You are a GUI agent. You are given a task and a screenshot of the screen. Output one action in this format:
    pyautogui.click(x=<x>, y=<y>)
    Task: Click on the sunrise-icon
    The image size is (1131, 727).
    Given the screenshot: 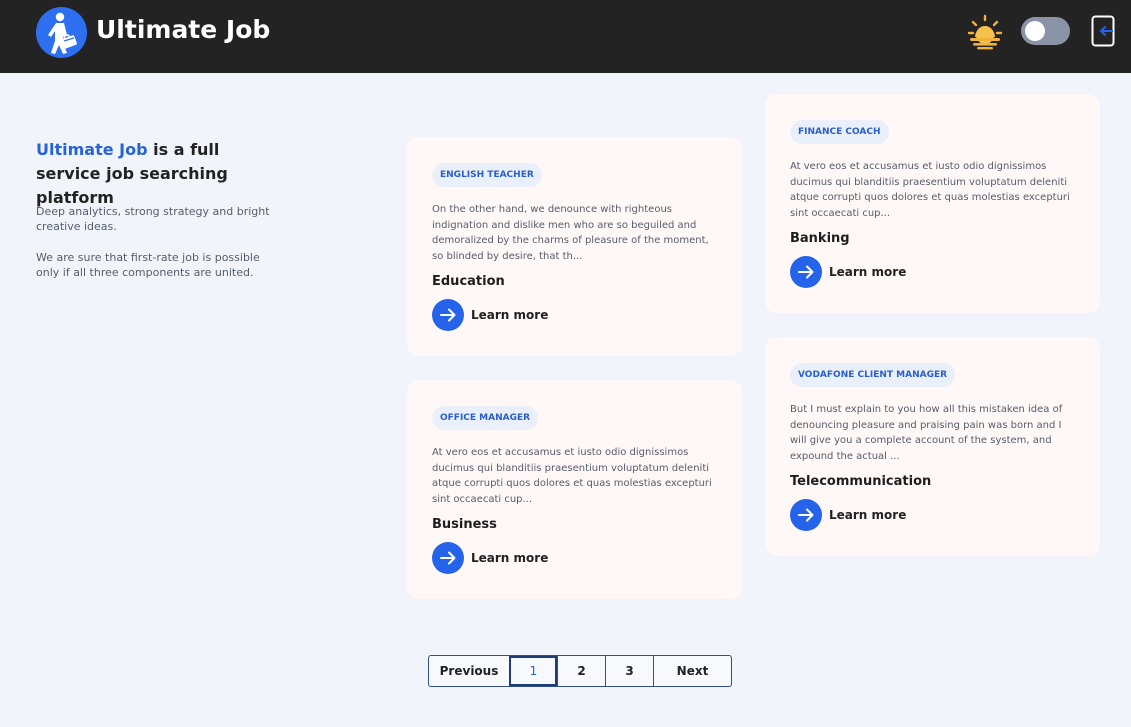 What is the action you would take?
    pyautogui.click(x=985, y=32)
    